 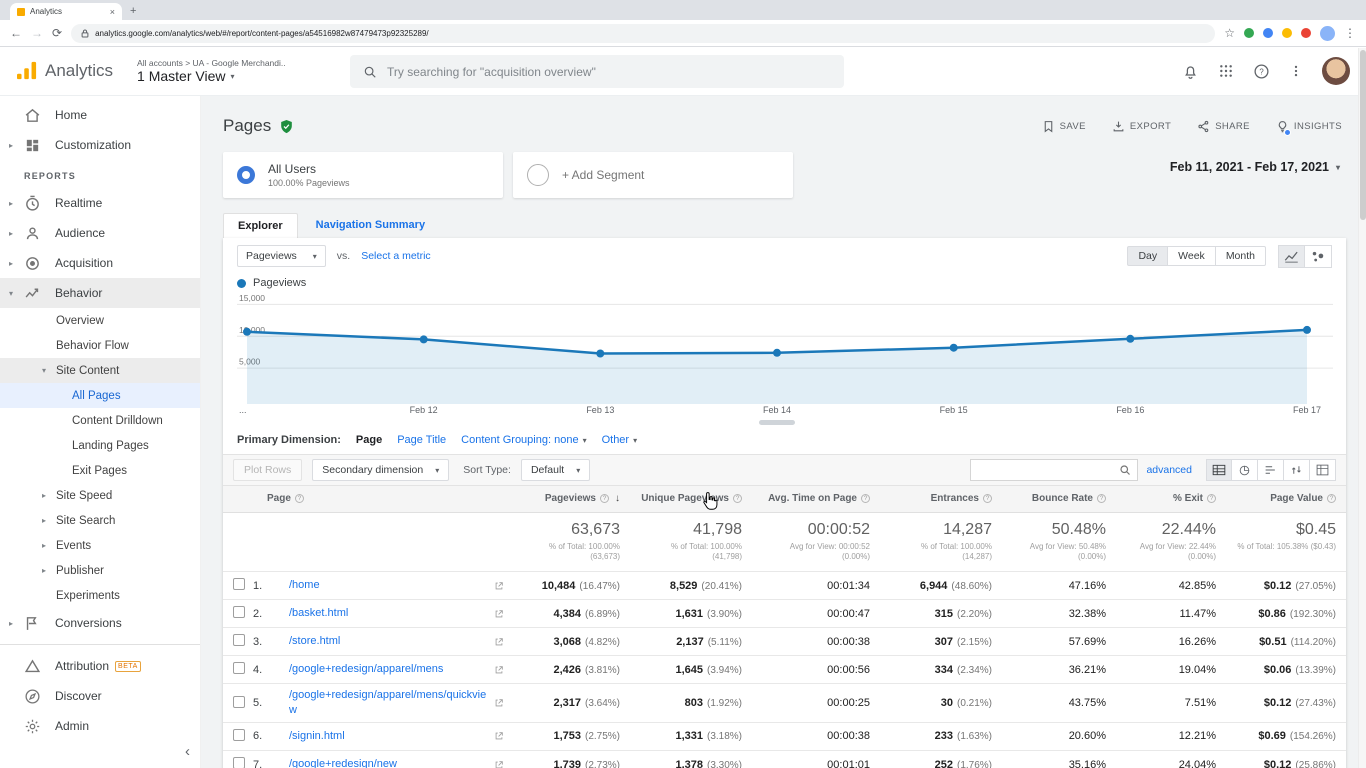 What do you see at coordinates (1125, 470) in the screenshot?
I see `search-icon` at bounding box center [1125, 470].